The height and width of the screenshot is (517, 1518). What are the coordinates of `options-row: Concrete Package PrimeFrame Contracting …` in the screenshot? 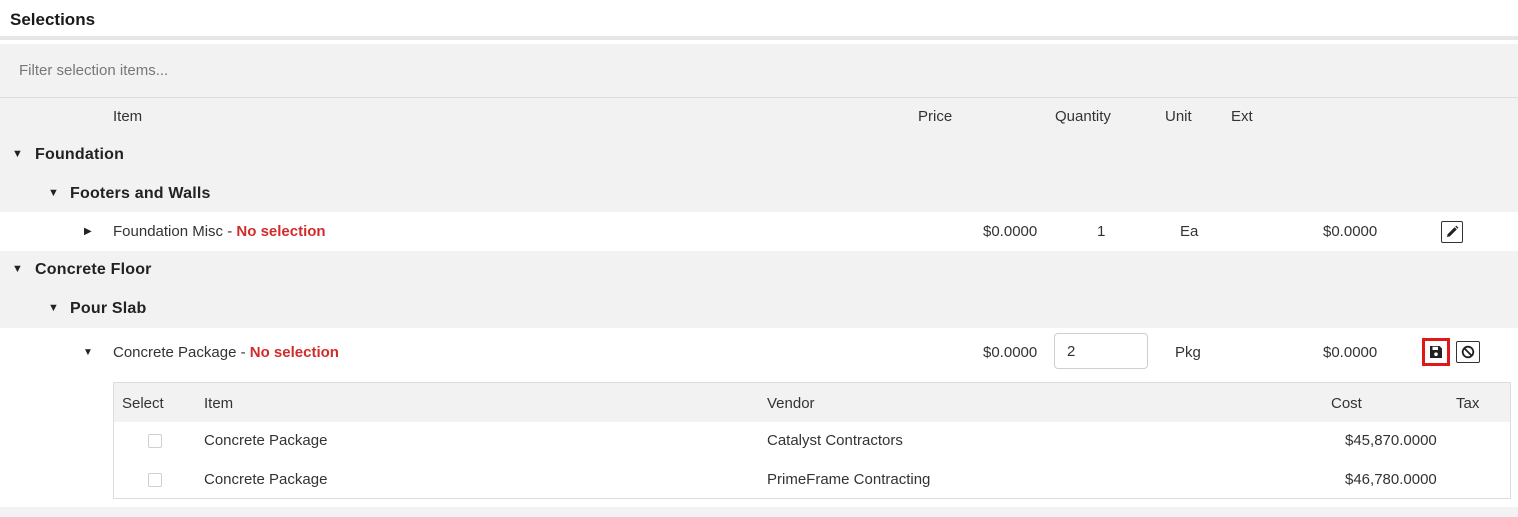 It's located at (812, 480).